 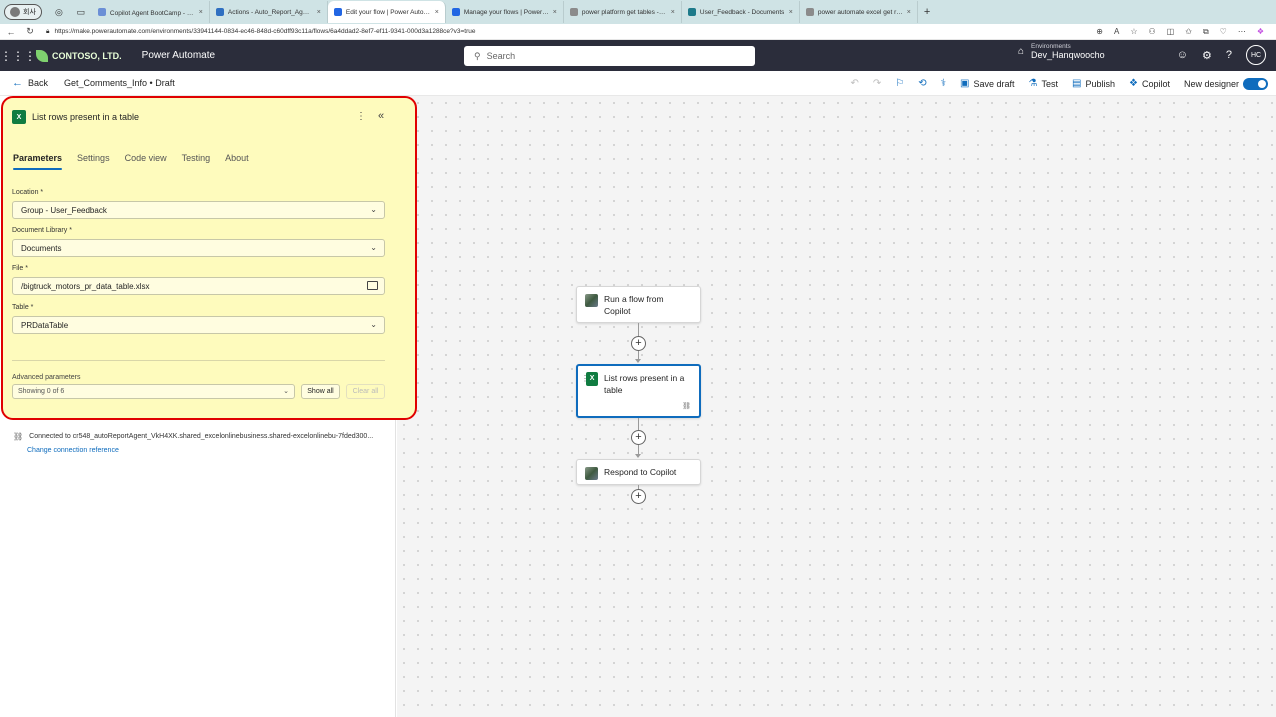 What do you see at coordinates (1206, 32) in the screenshot?
I see `collections-icon: ⧉` at bounding box center [1206, 32].